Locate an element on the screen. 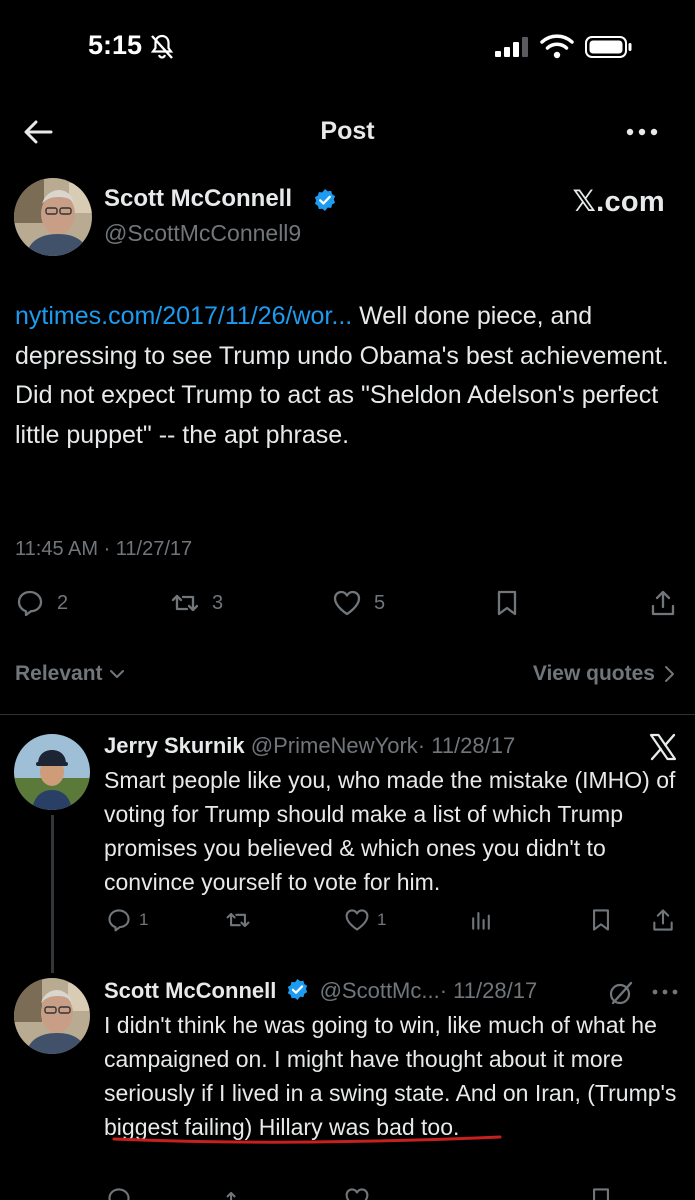  like-count: 1 is located at coordinates (382, 919).